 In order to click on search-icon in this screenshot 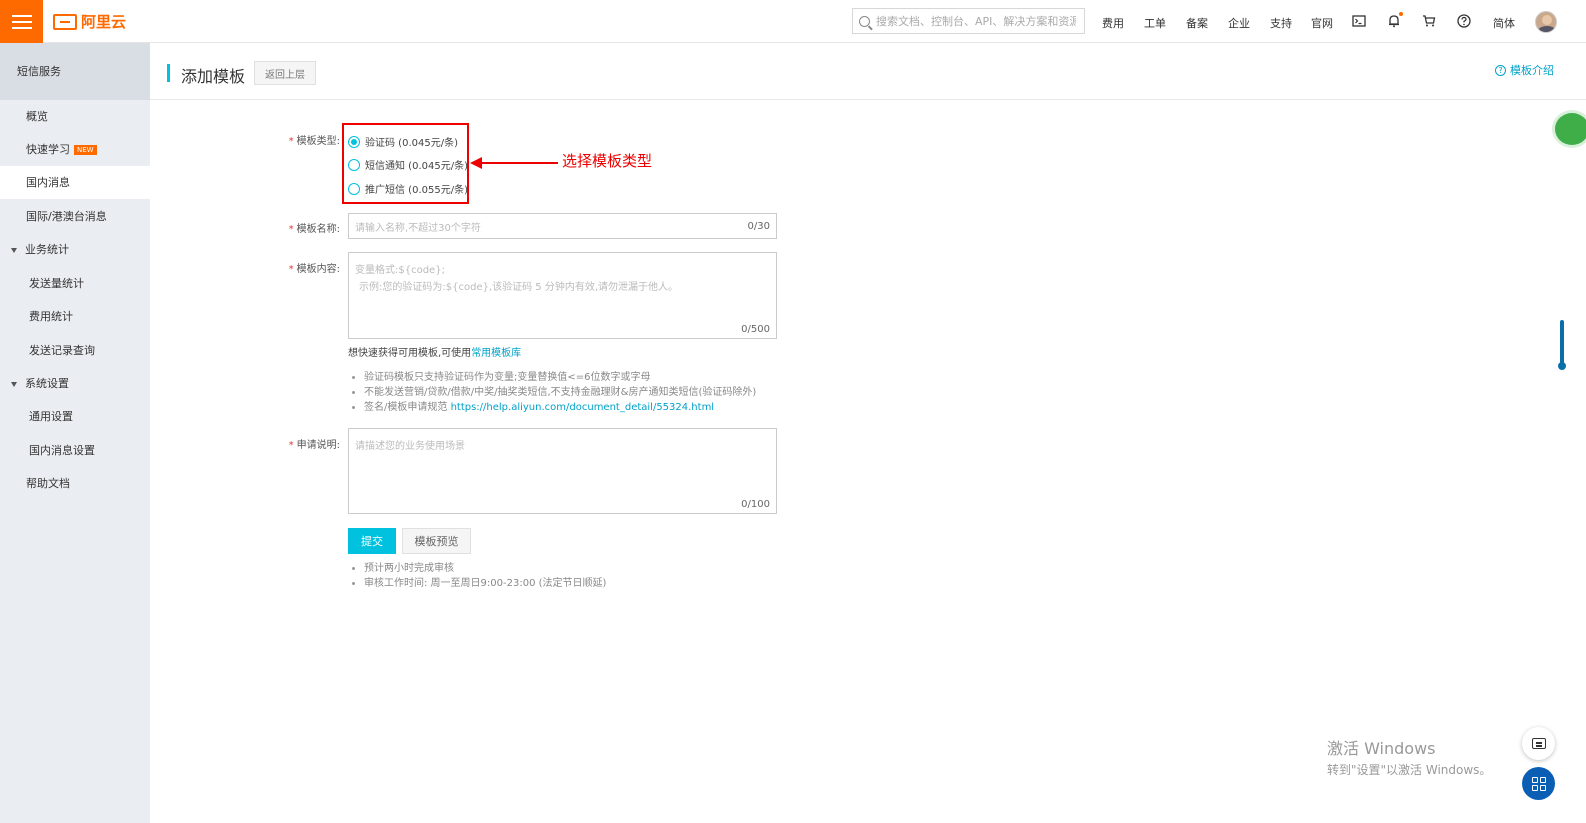, I will do `click(864, 21)`.